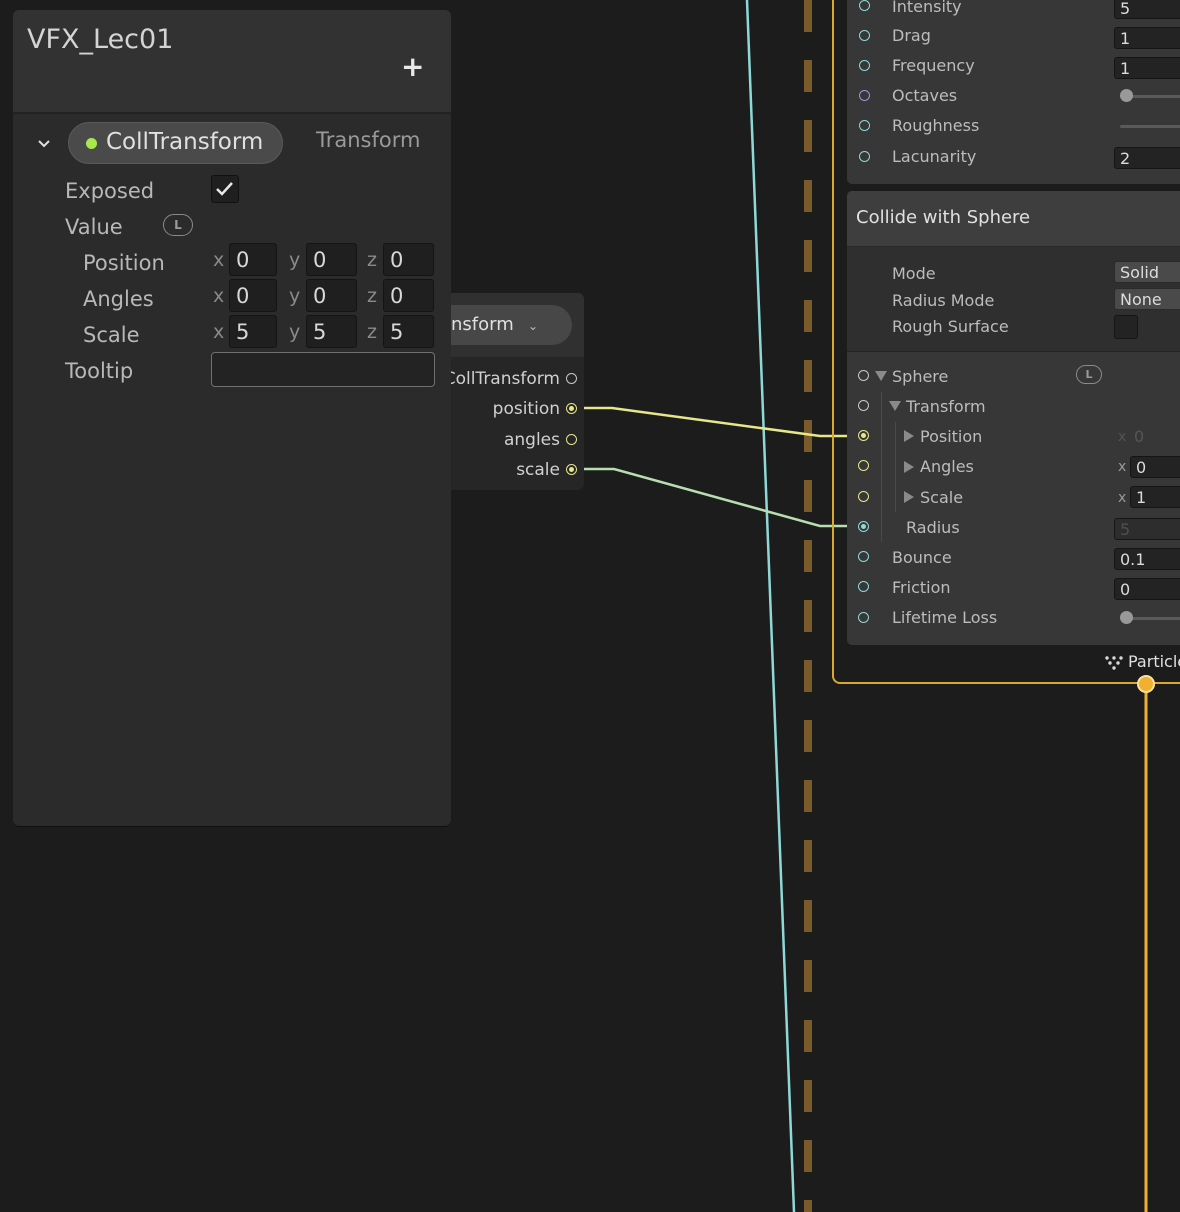  Describe the element at coordinates (933, 527) in the screenshot. I see `radius-label: Radius` at that location.